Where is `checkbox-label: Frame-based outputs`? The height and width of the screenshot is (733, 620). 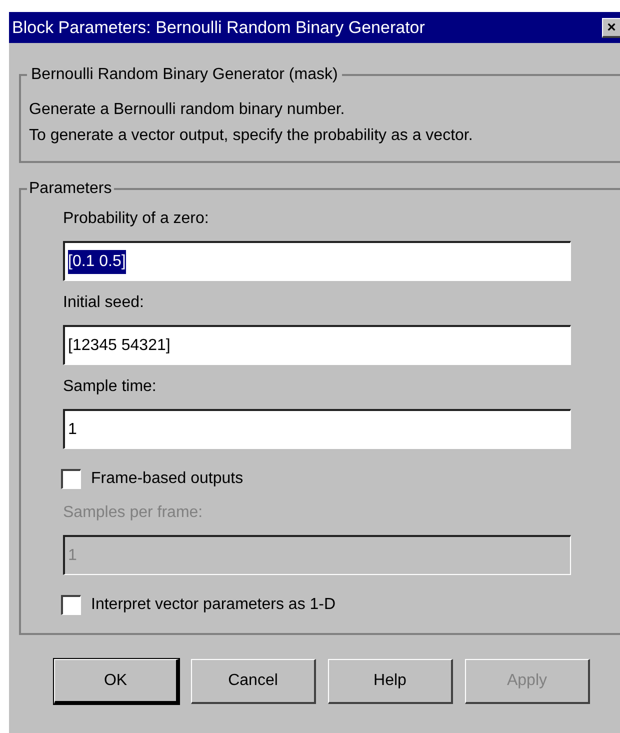
checkbox-label: Frame-based outputs is located at coordinates (167, 479).